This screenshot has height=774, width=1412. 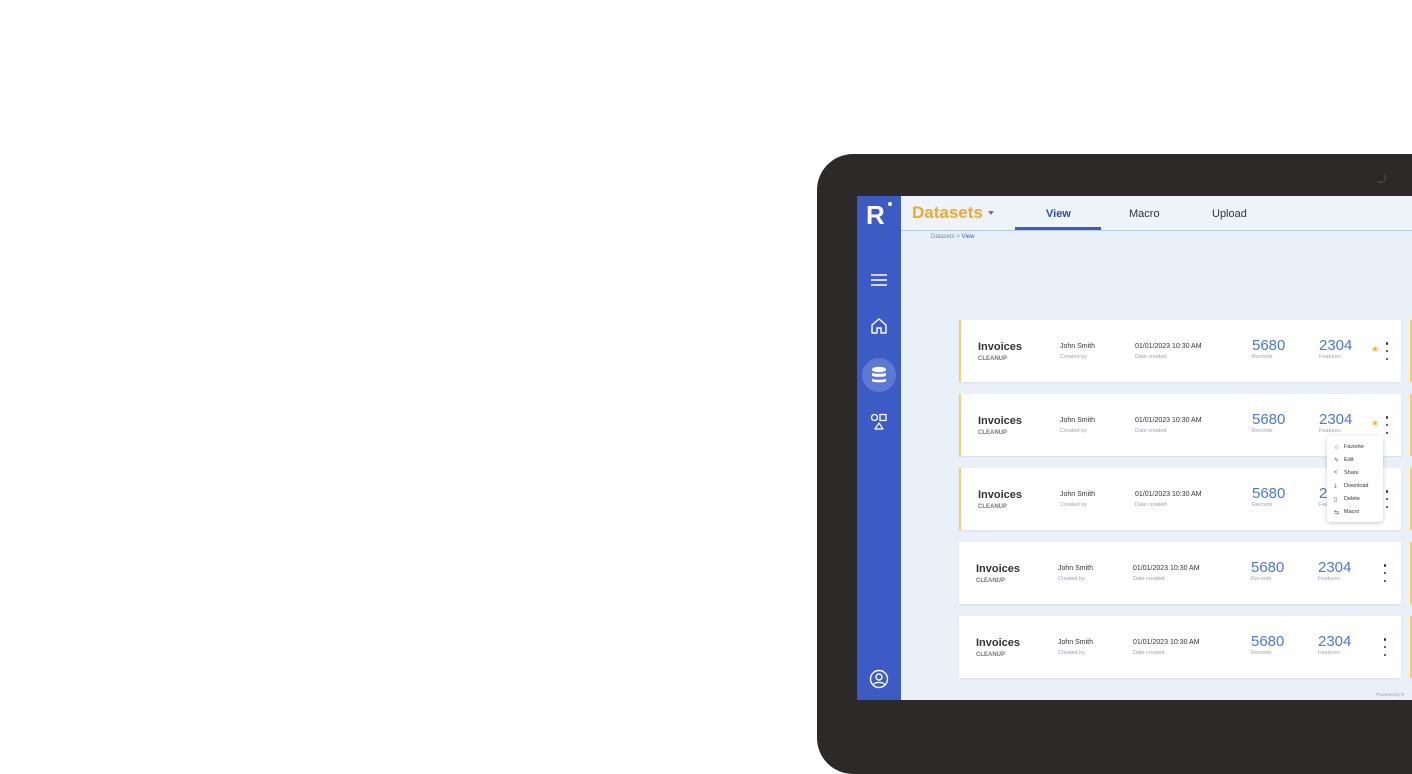 I want to click on trash-icon: ▯, so click(x=1336, y=499).